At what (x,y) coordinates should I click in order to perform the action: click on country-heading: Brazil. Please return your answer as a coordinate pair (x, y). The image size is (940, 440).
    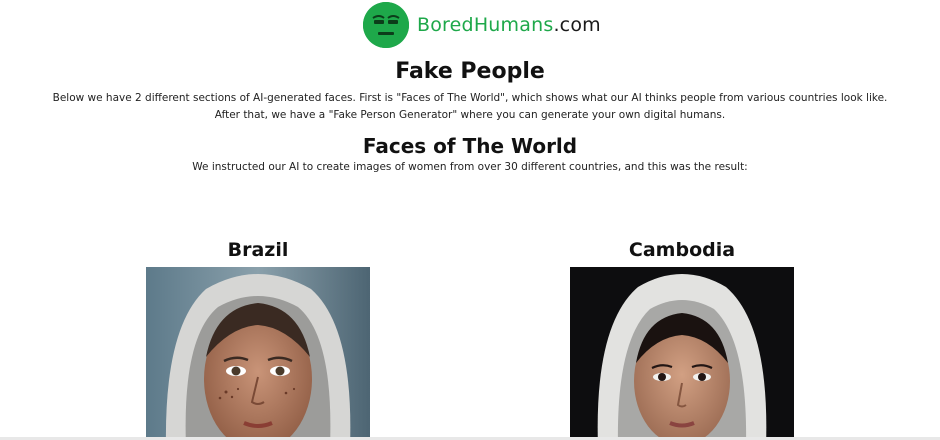
    Looking at the image, I should click on (258, 250).